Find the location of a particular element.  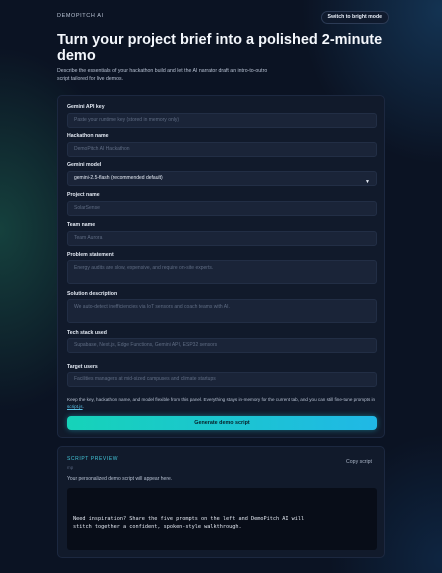

preview-heading: SCRIPT PREVIEW is located at coordinates (93, 459).